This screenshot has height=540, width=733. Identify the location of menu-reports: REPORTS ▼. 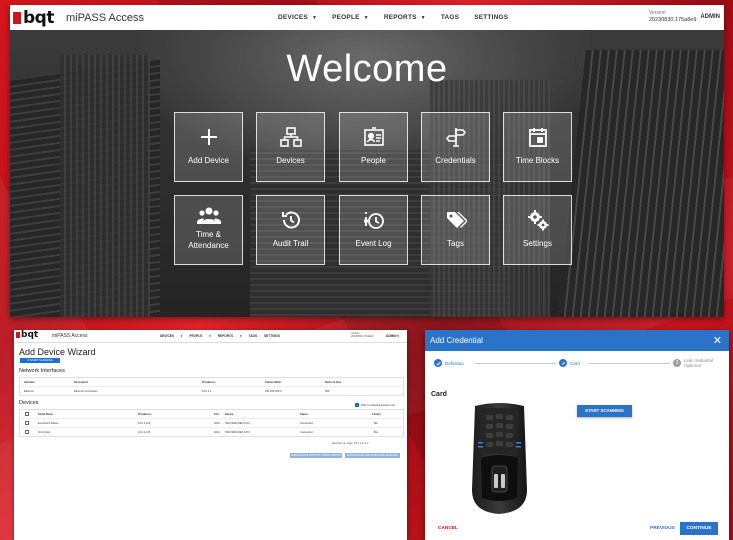
(405, 17).